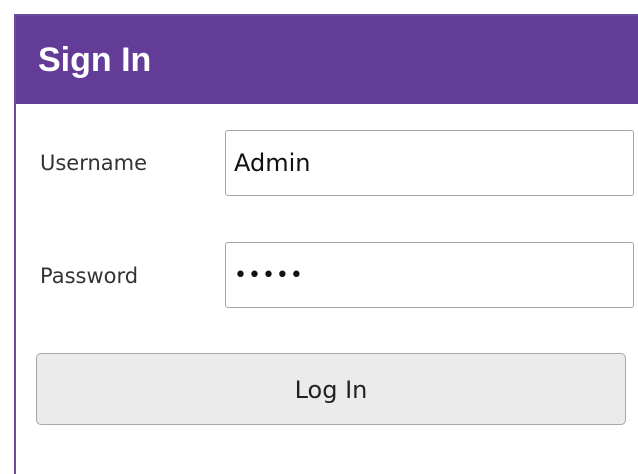 This screenshot has width=638, height=474. Describe the element at coordinates (89, 276) in the screenshot. I see `password-label: Password` at that location.